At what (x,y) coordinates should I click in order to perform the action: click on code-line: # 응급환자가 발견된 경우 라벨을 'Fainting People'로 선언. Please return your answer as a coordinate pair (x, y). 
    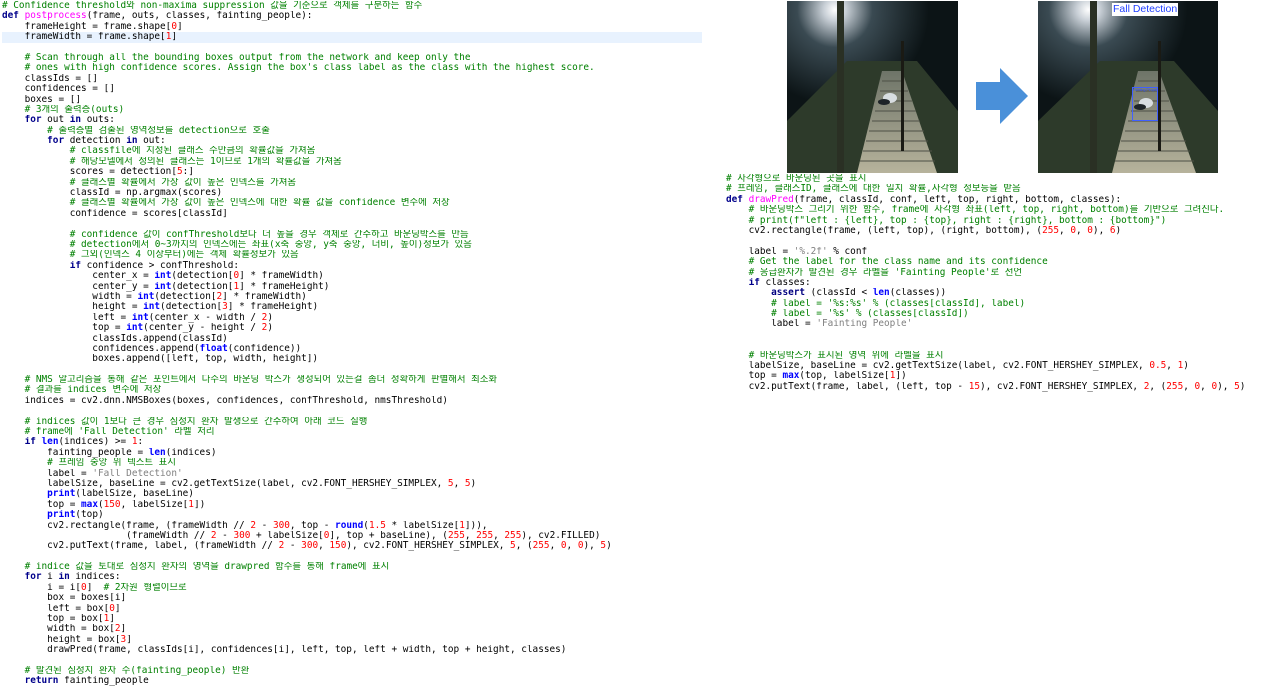
    Looking at the image, I should click on (1003, 273).